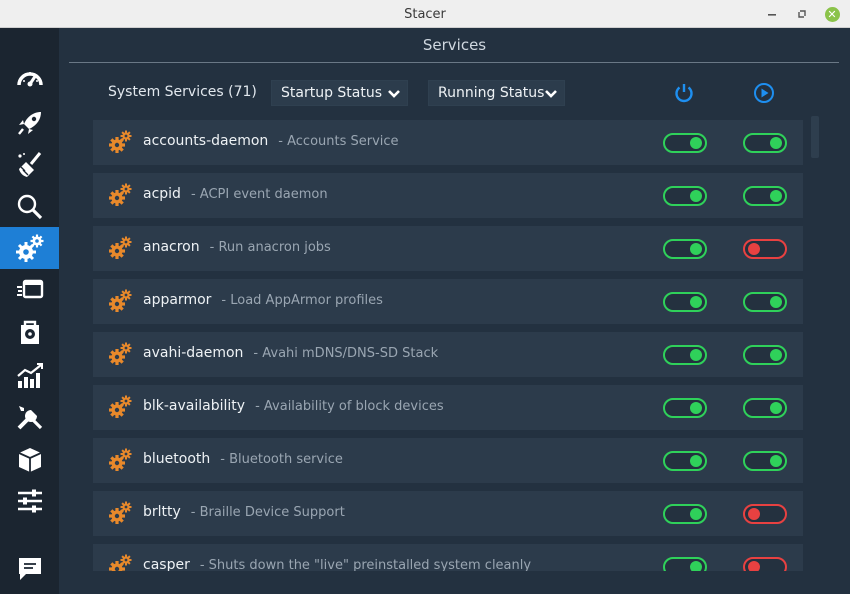 This screenshot has height=594, width=850. What do you see at coordinates (454, 62) in the screenshot?
I see `title-divider` at bounding box center [454, 62].